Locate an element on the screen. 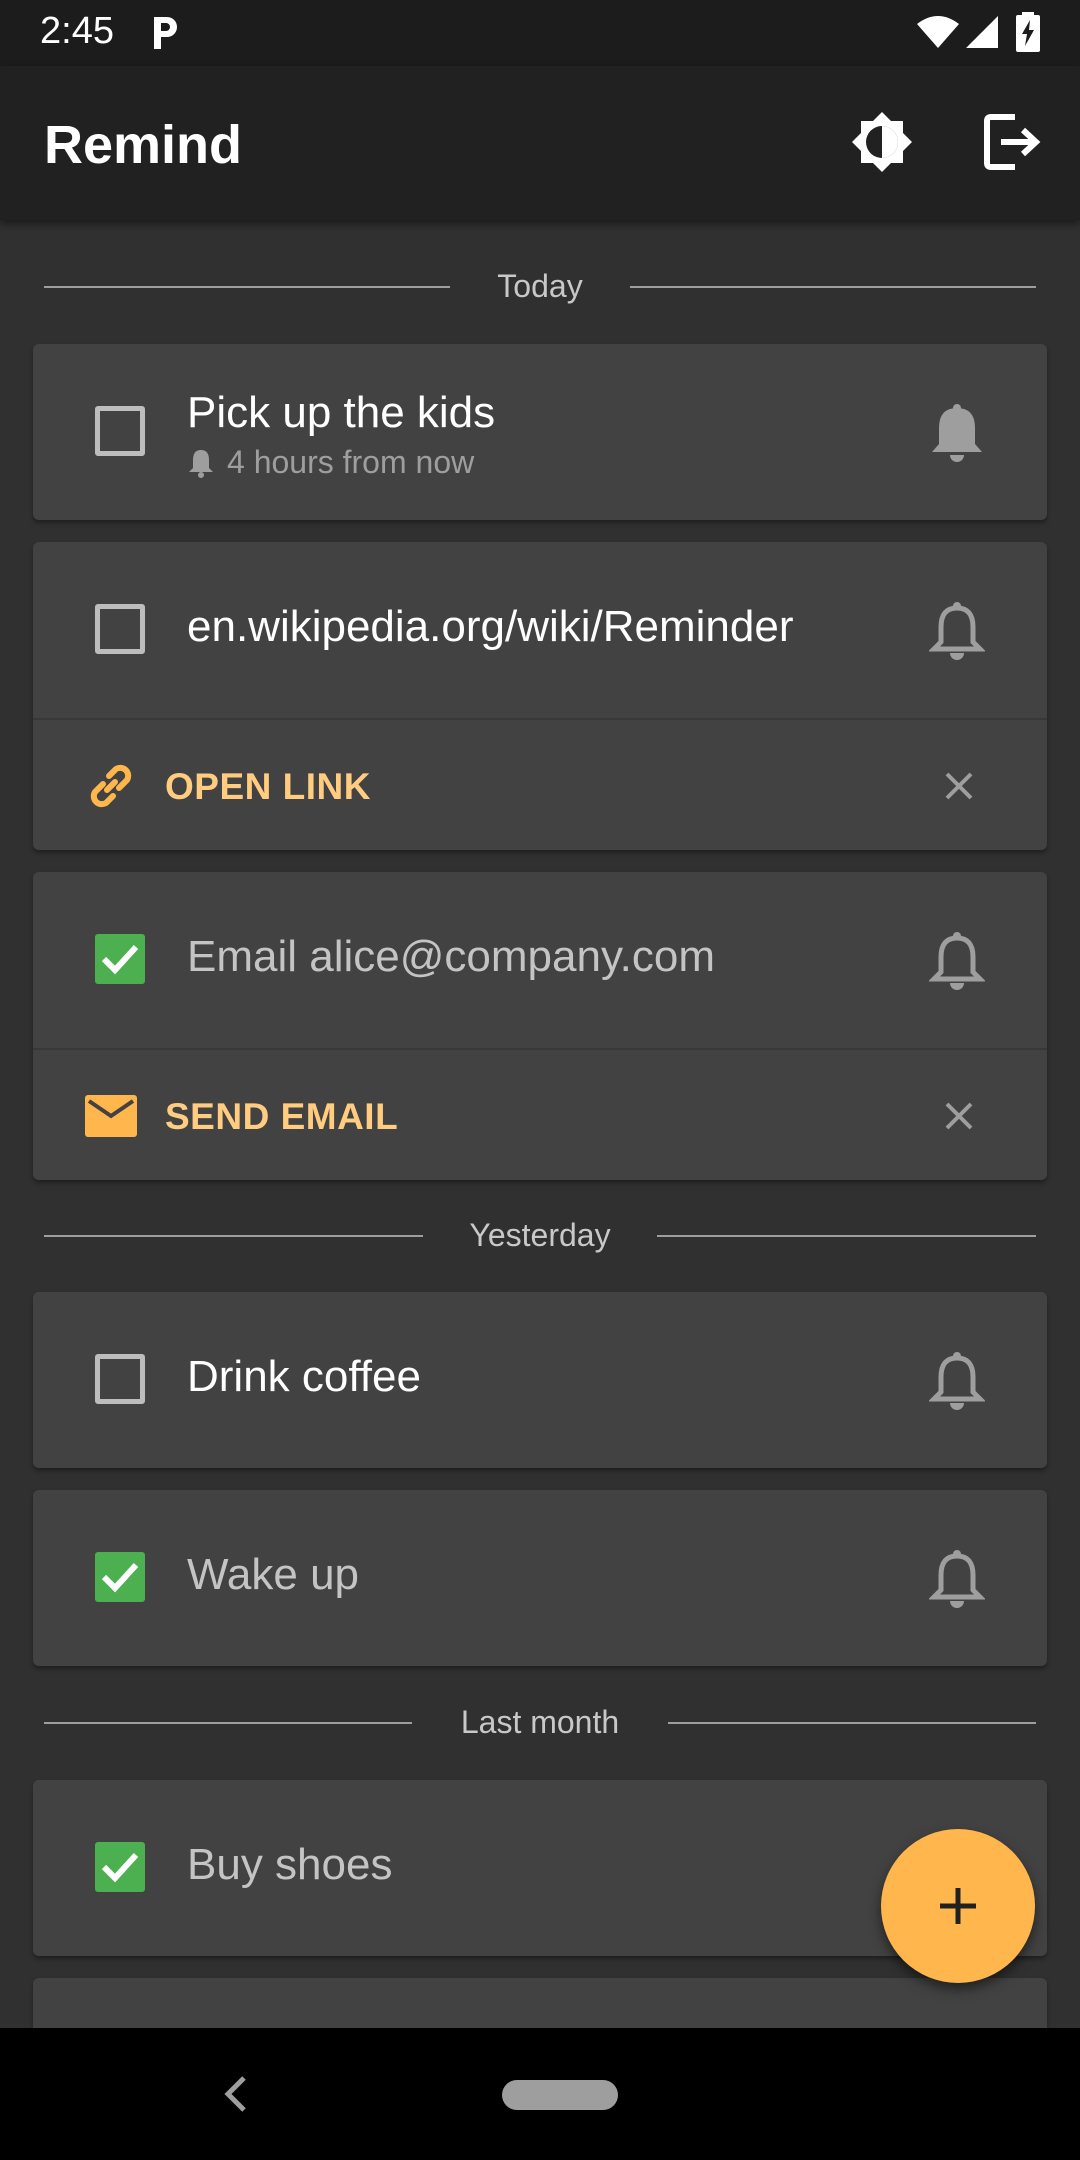 Image resolution: width=1080 pixels, height=2160 pixels. action-row: SEND EMAIL is located at coordinates (540, 1114).